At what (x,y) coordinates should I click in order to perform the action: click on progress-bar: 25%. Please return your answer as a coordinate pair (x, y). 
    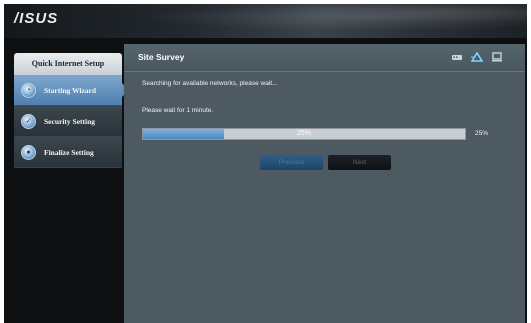
    Looking at the image, I should click on (304, 134).